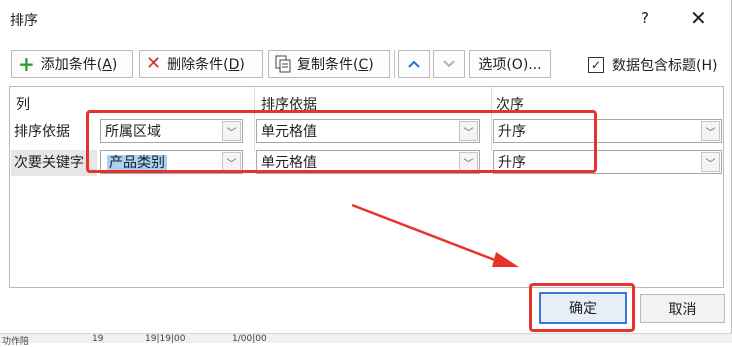 Image resolution: width=732 pixels, height=347 pixels. What do you see at coordinates (249, 339) in the screenshot?
I see `sheet-fragment: 1/00|00` at bounding box center [249, 339].